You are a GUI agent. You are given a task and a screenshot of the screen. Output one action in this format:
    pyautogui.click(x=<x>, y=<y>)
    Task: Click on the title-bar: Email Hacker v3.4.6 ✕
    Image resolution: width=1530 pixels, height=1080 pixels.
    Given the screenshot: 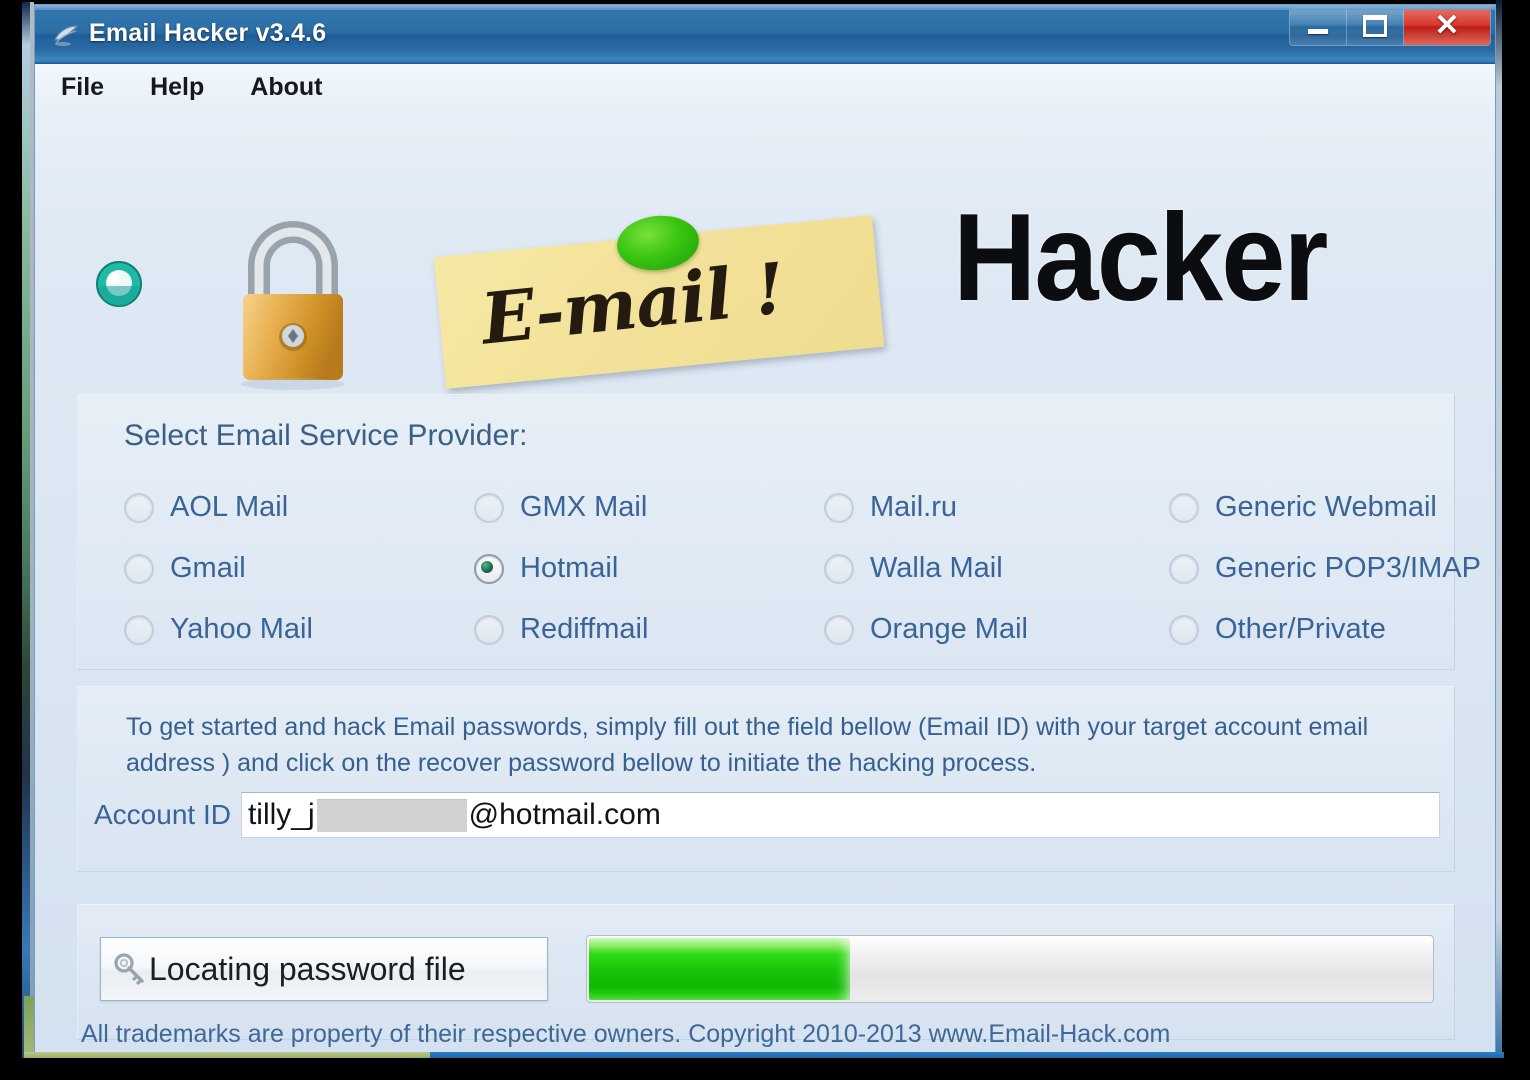 What is the action you would take?
    pyautogui.click(x=765, y=34)
    